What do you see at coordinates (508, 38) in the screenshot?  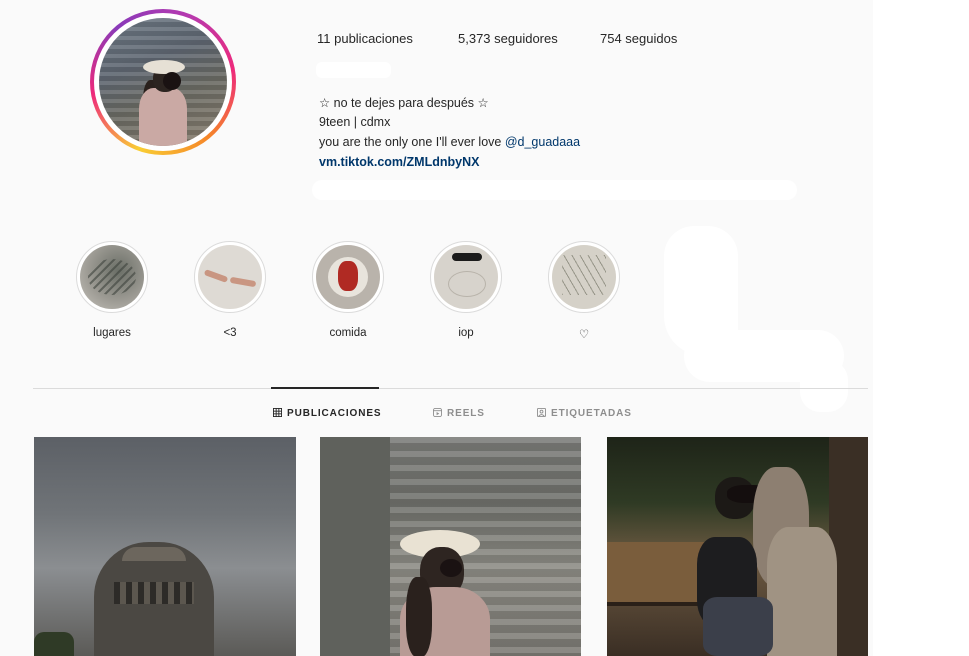 I see `followers-link: 5,373 seguidores` at bounding box center [508, 38].